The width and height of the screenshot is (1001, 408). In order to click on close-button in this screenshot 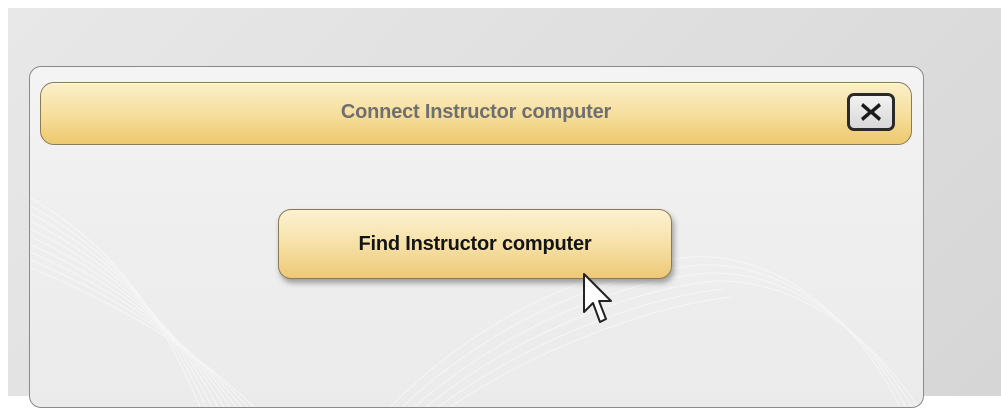, I will do `click(871, 112)`.